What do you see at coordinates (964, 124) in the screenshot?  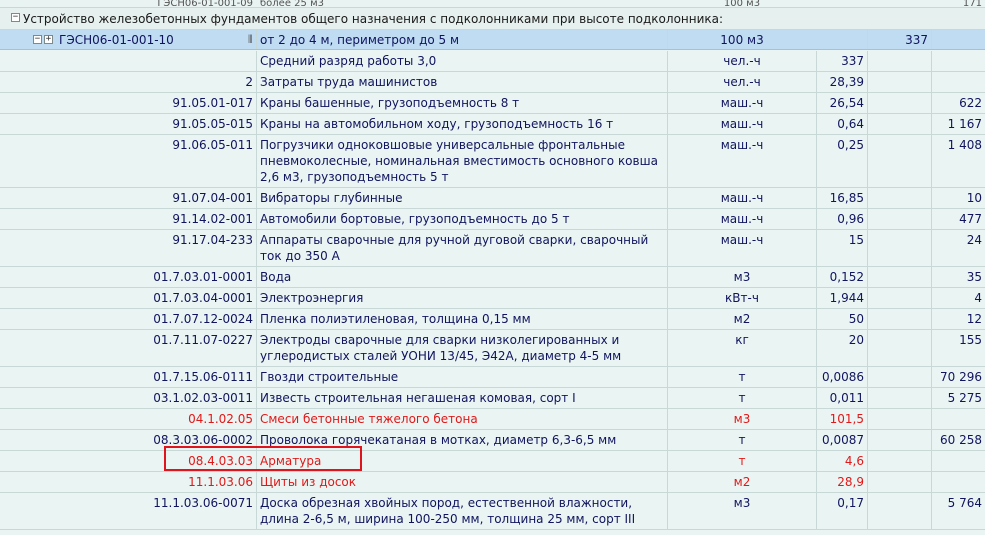 I see `resource-sum: 1 167` at bounding box center [964, 124].